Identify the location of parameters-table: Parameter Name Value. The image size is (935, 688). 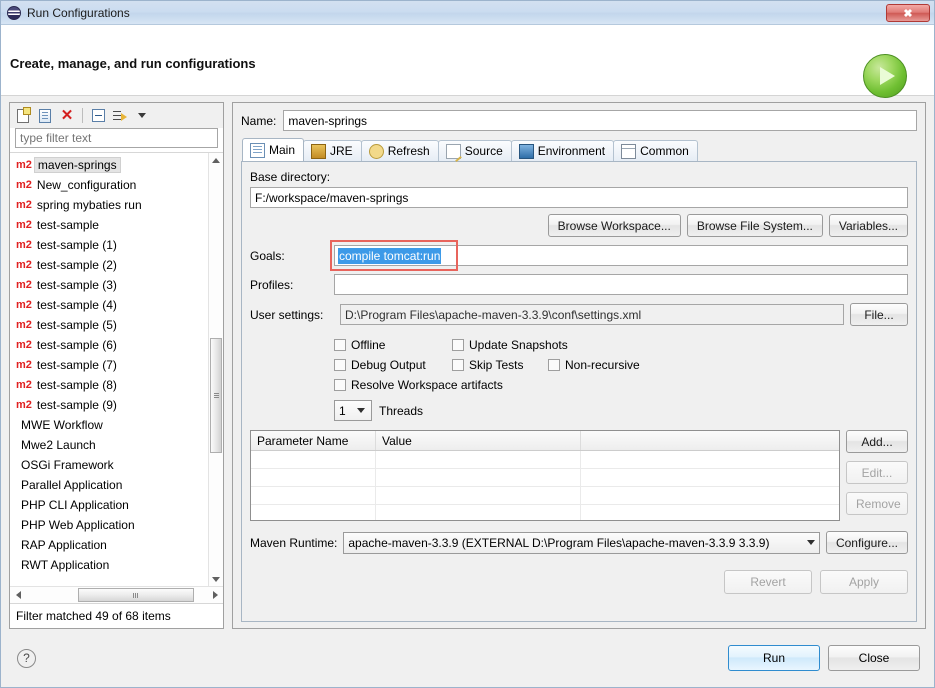
(545, 475).